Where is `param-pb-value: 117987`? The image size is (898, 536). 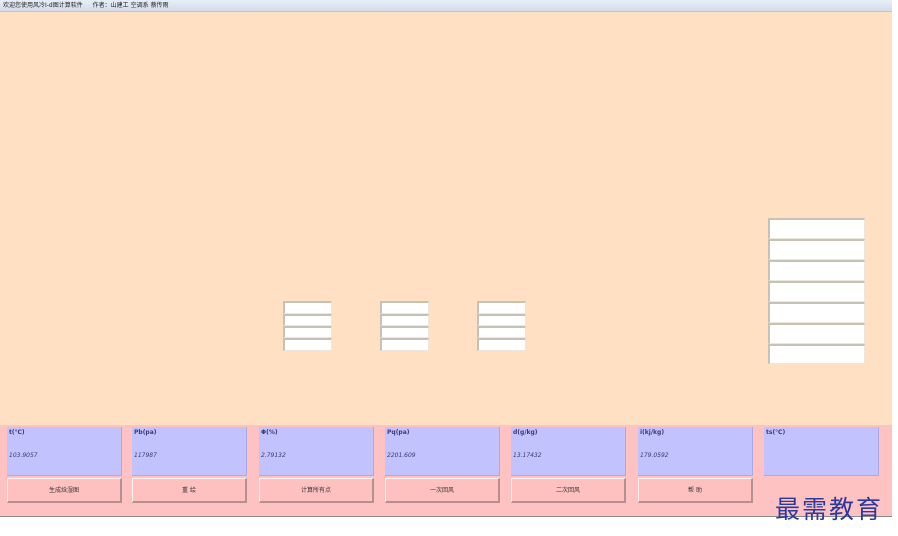
param-pb-value: 117987 is located at coordinates (145, 455).